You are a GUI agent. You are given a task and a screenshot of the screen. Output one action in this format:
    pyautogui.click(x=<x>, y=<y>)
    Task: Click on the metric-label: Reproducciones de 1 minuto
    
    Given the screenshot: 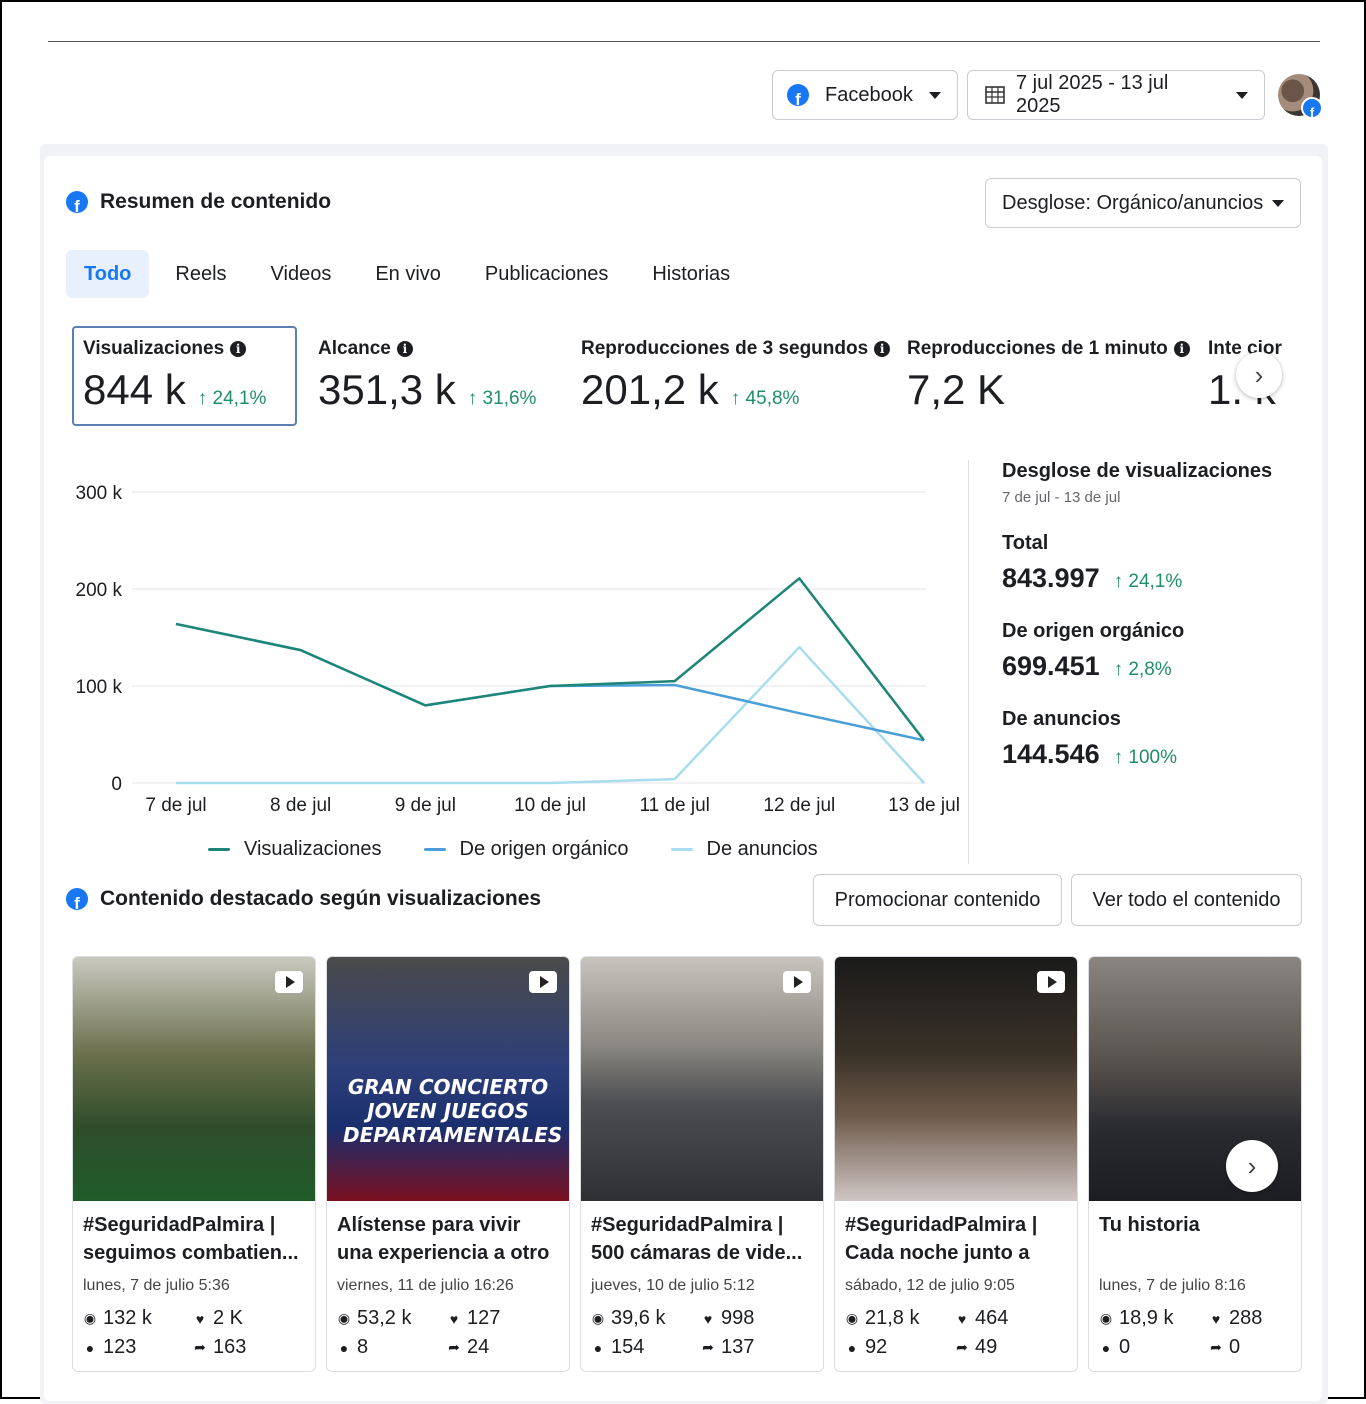 What is the action you would take?
    pyautogui.click(x=1037, y=348)
    